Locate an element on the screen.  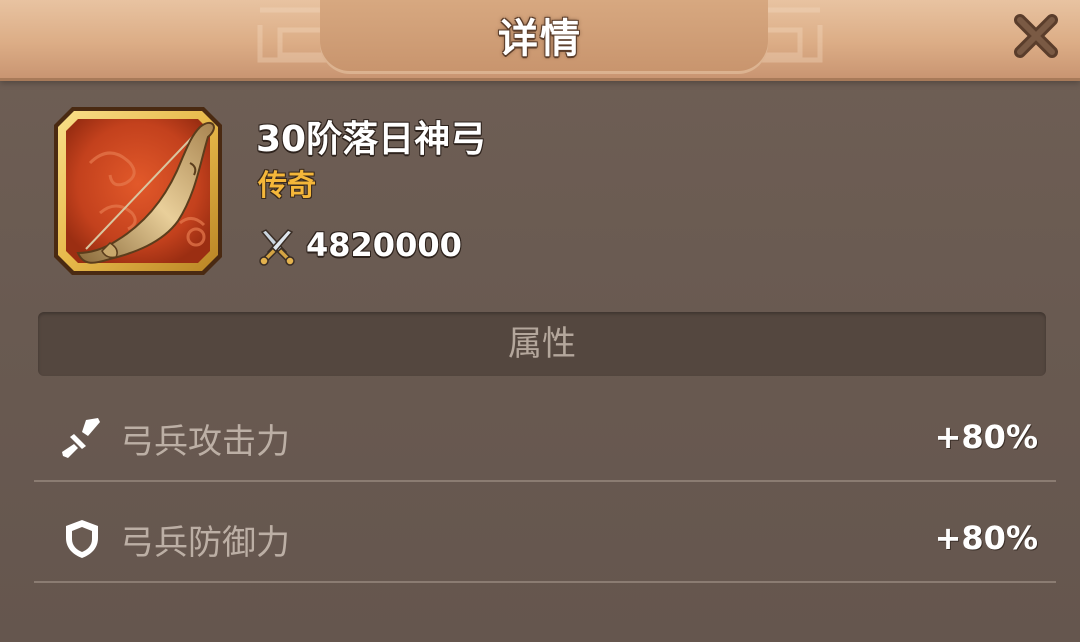
sword-icon is located at coordinates (81, 438).